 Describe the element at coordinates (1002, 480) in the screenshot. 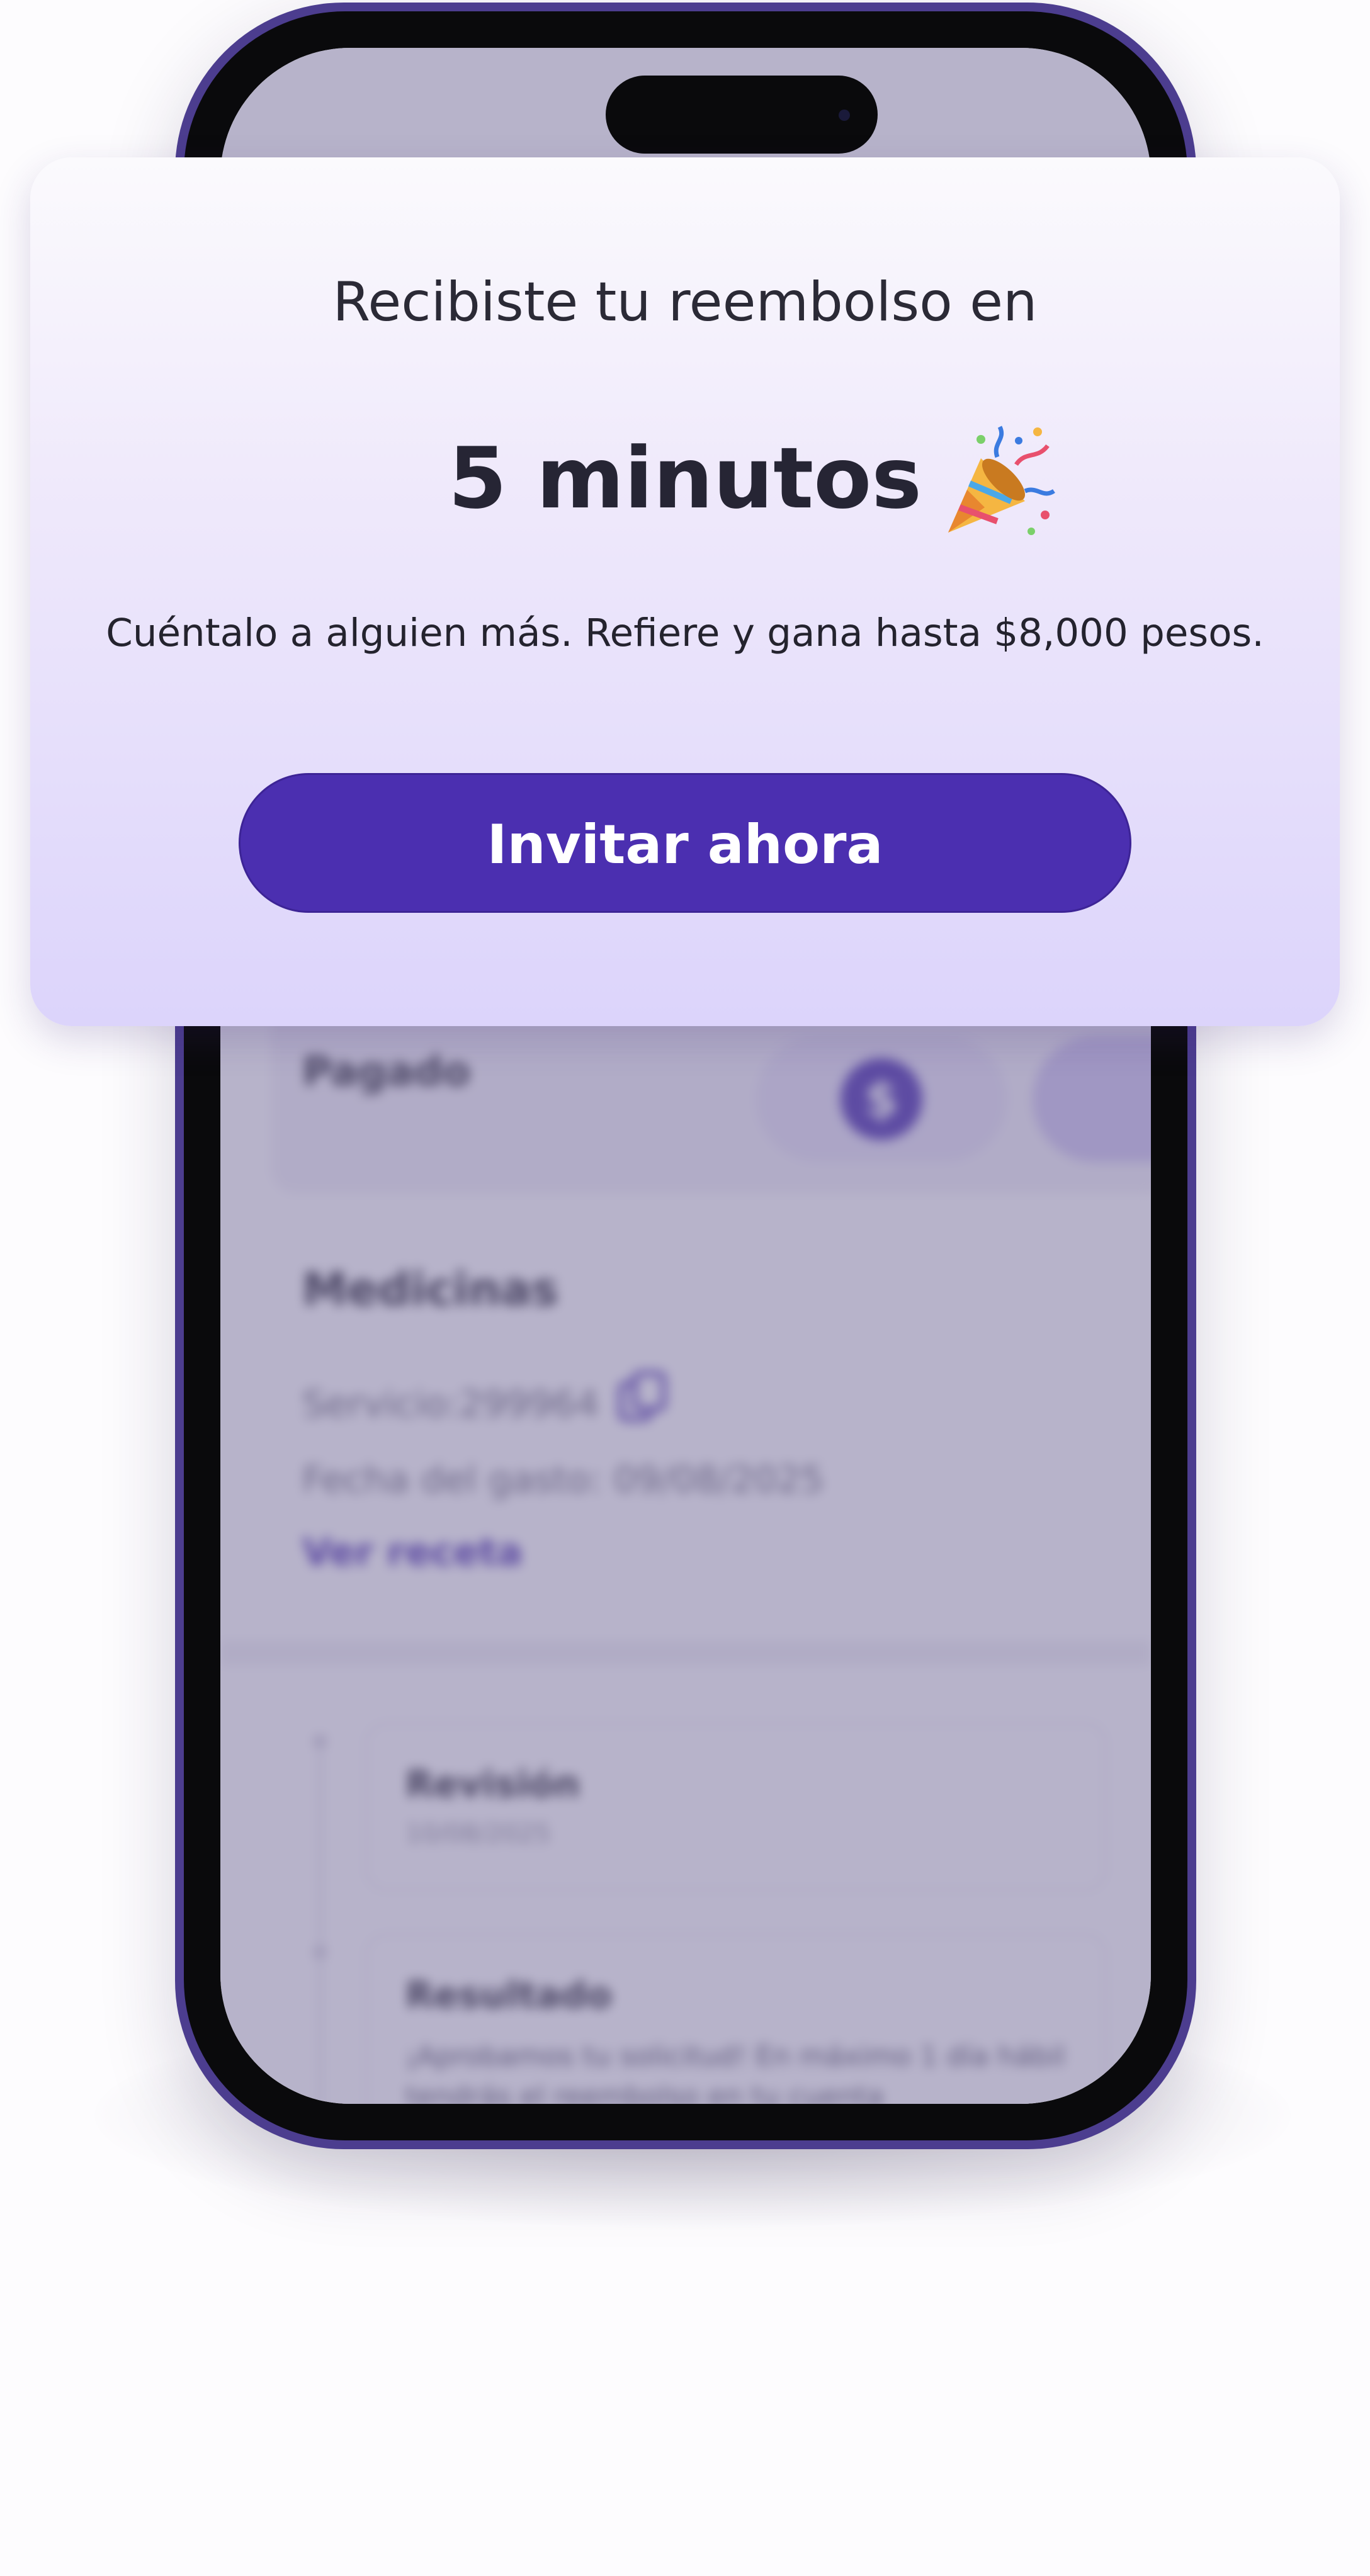

I see `party-popper-icon` at that location.